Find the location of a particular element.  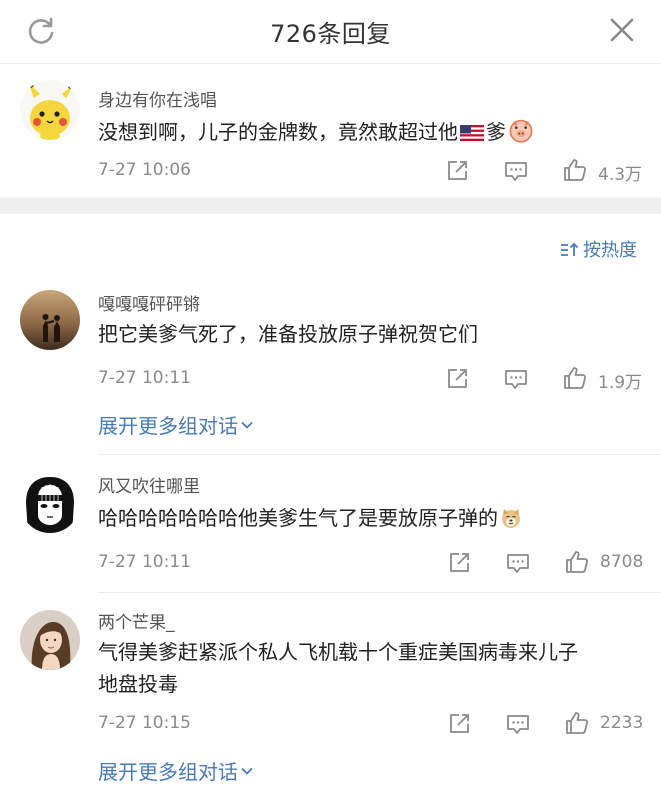

timestamp: 7-27 10:15 is located at coordinates (144, 723).